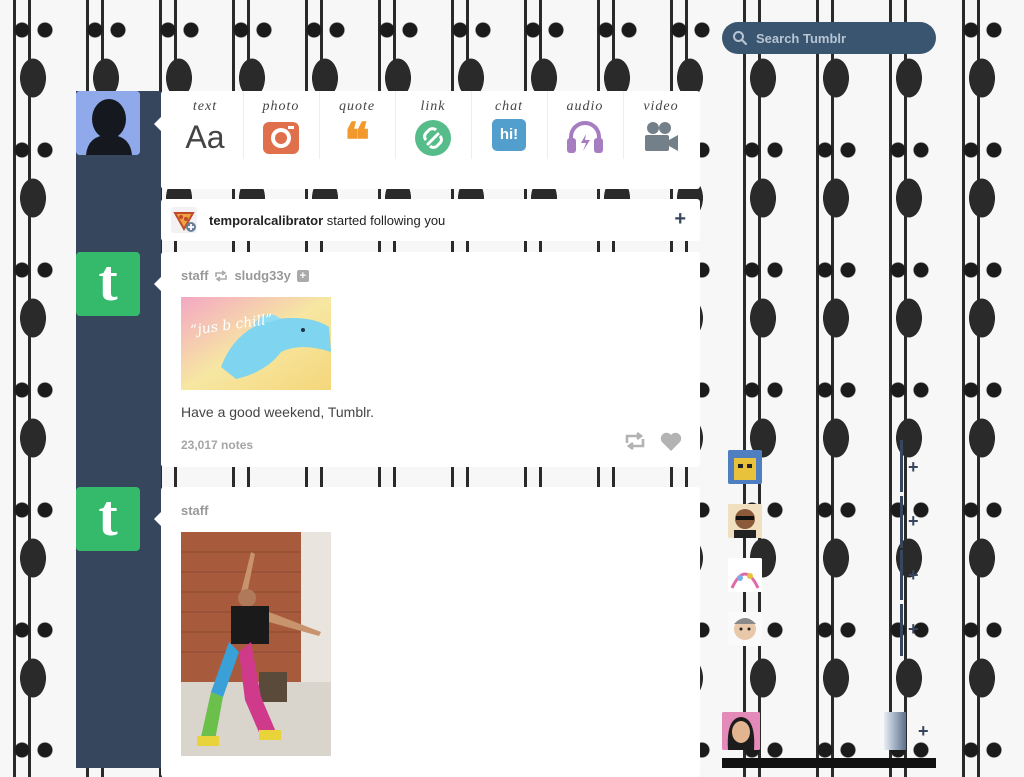  I want to click on camera-icon, so click(281, 138).